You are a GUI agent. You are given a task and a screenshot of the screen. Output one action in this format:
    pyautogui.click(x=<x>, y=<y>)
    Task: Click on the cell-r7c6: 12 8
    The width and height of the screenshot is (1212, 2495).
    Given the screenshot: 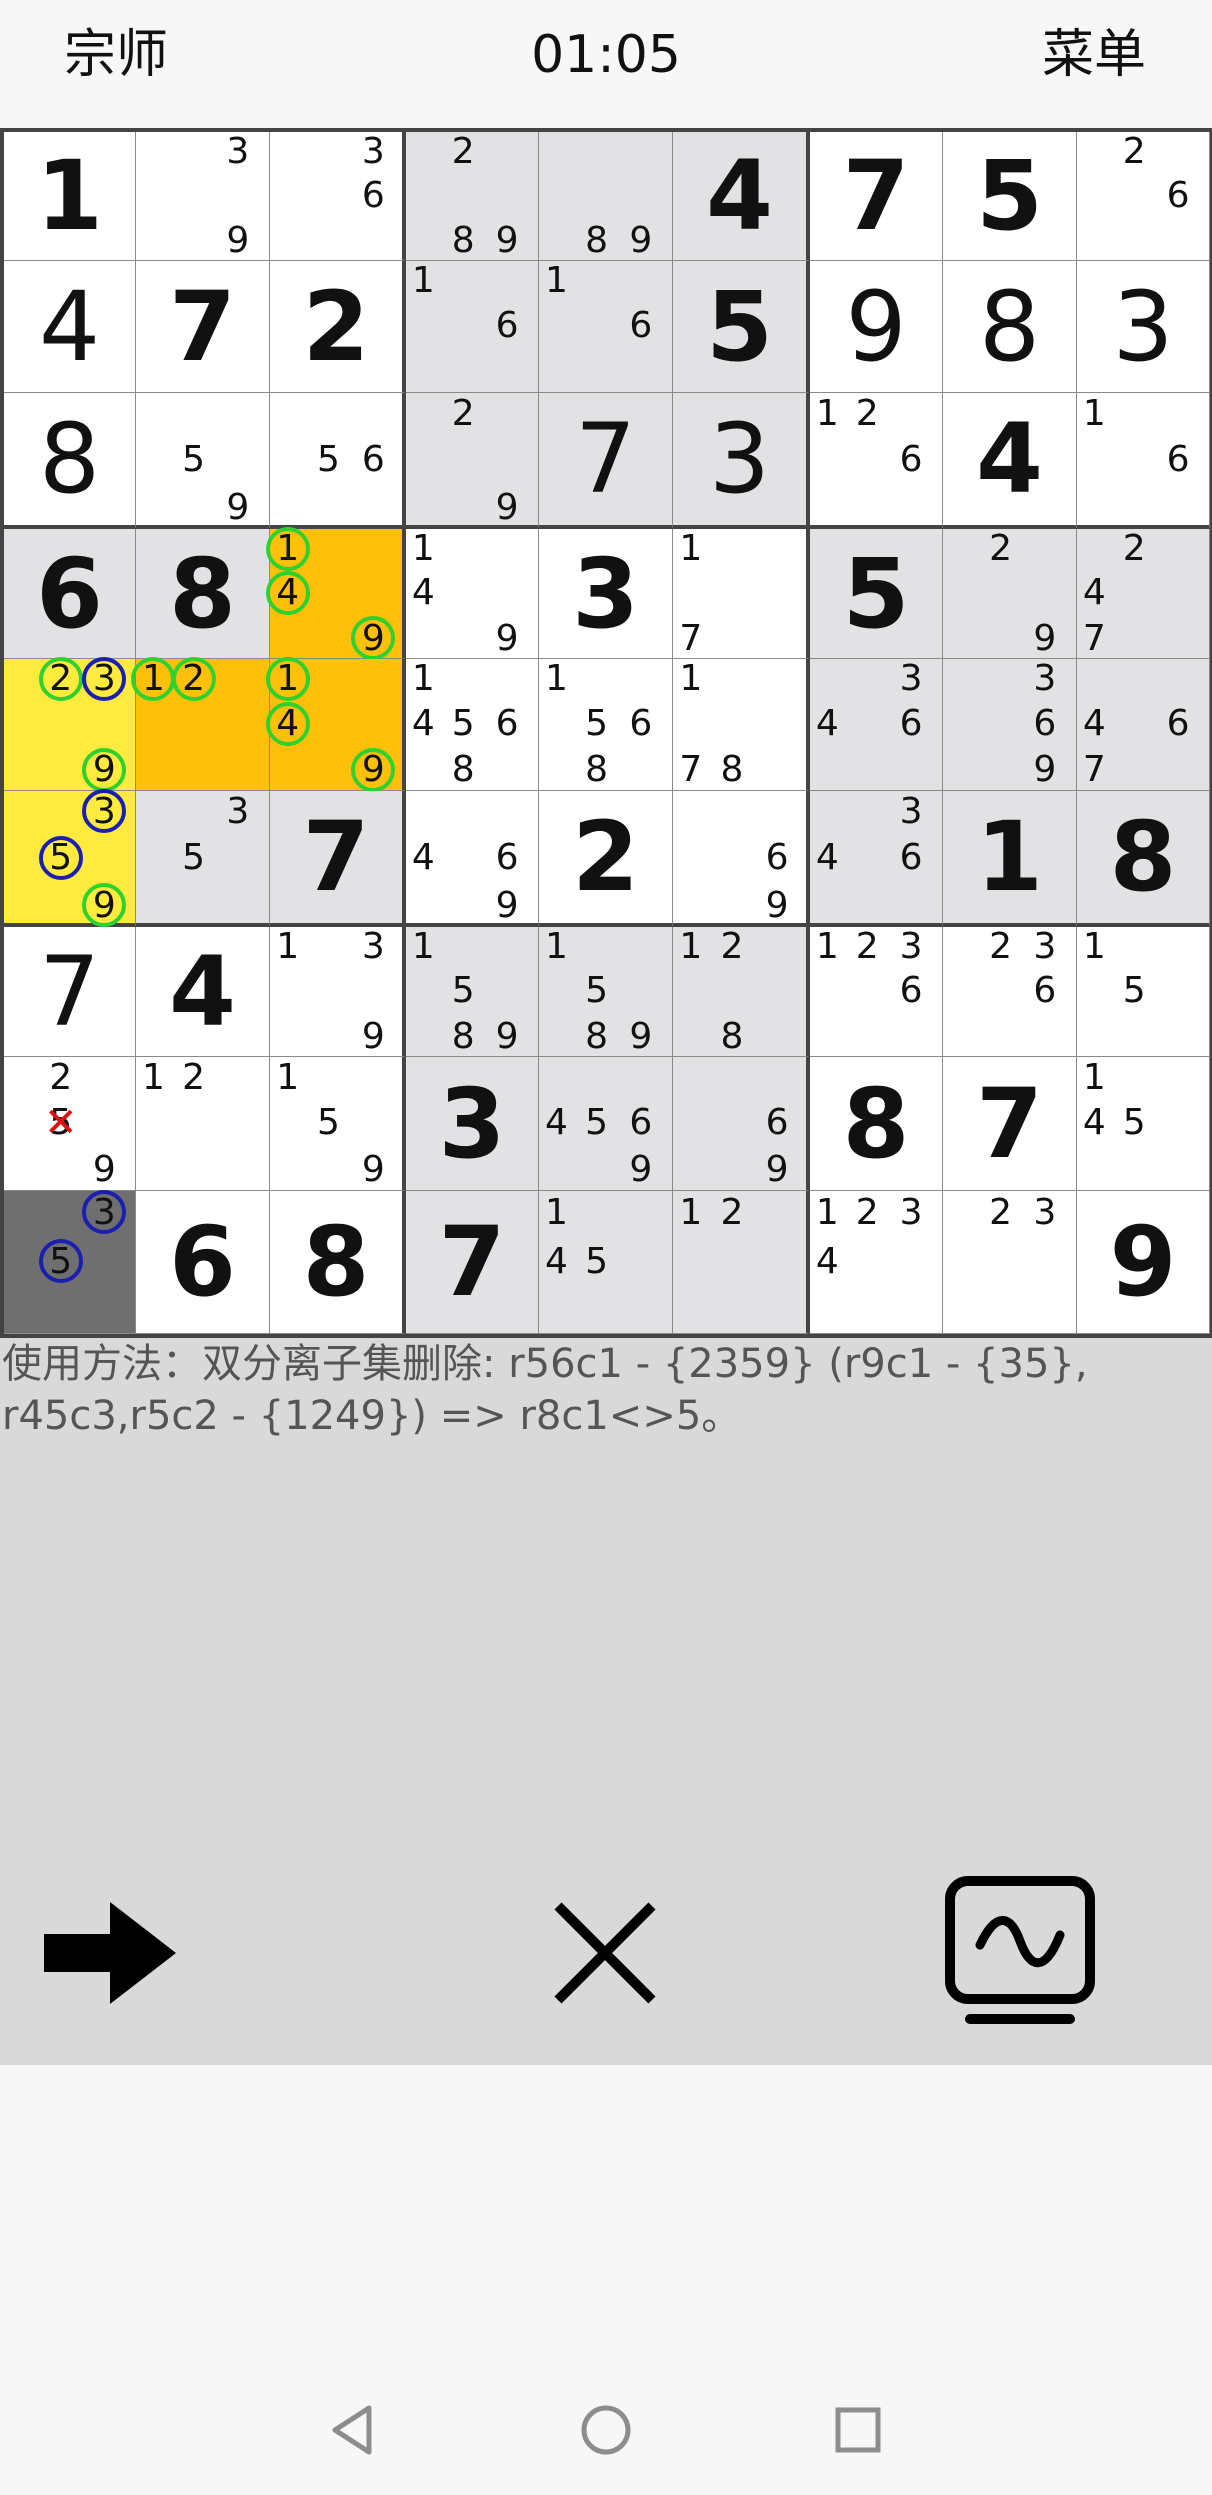 What is the action you would take?
    pyautogui.click(x=741, y=991)
    